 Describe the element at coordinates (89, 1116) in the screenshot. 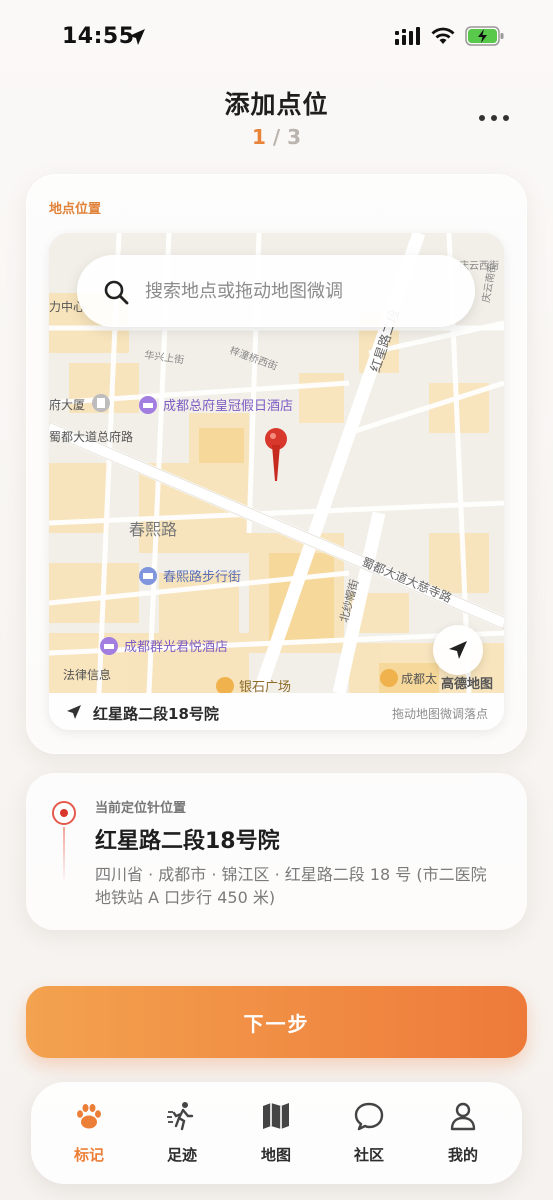

I see `paw-icon` at that location.